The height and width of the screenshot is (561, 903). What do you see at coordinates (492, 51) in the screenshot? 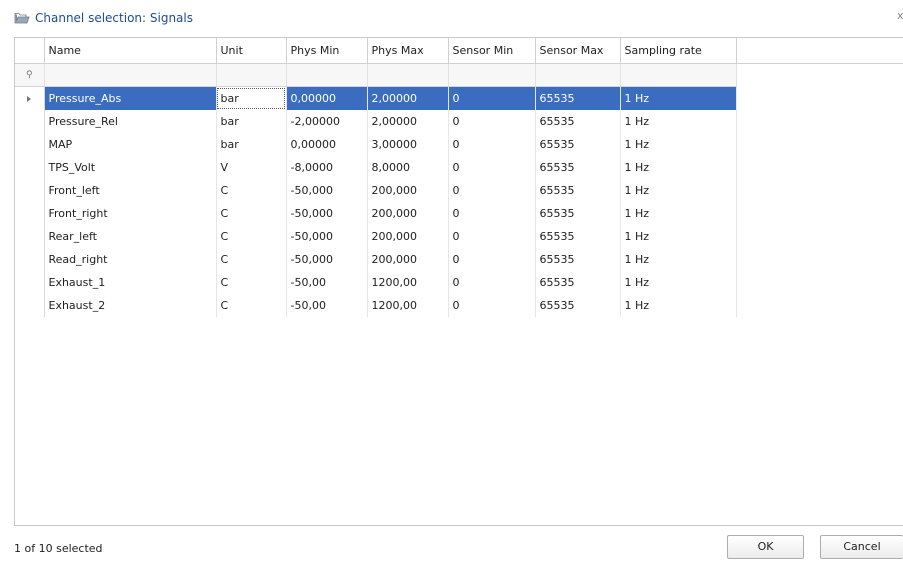
I see `col-header-sensor-min: Sensor Min` at bounding box center [492, 51].